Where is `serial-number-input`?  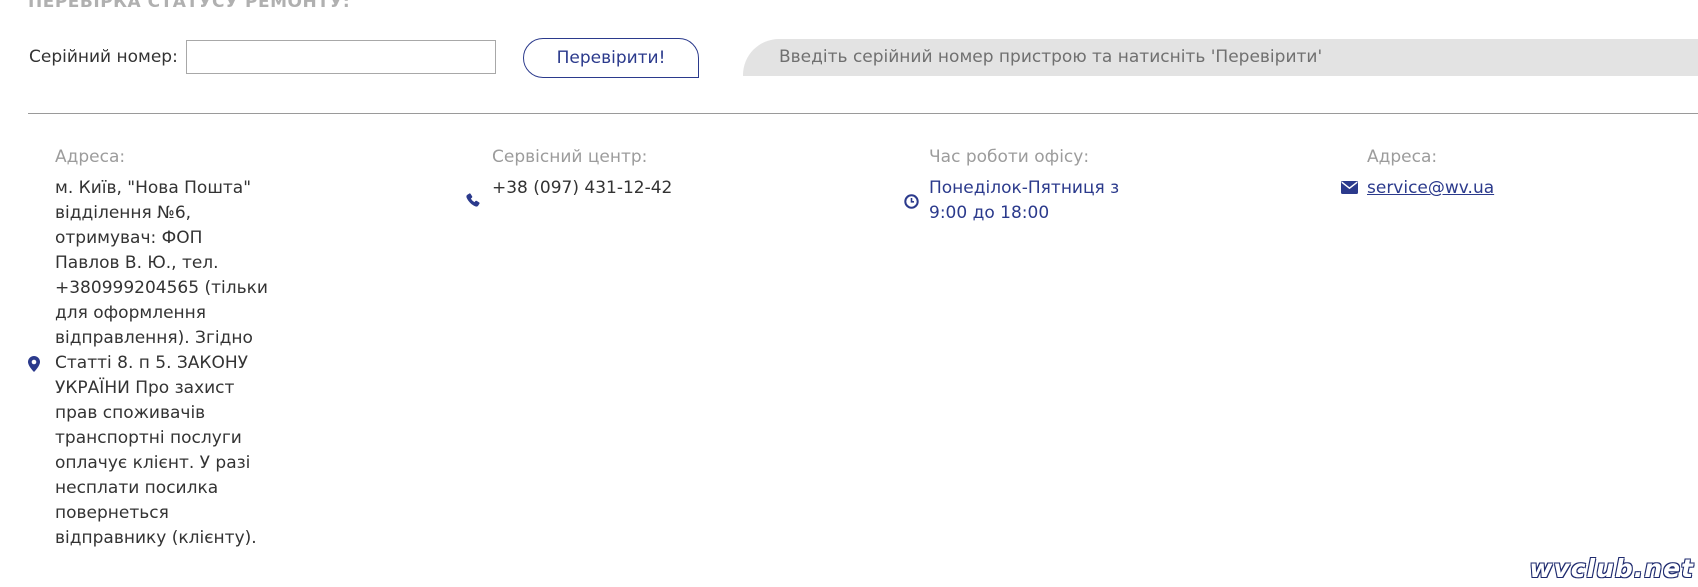
serial-number-input is located at coordinates (341, 57).